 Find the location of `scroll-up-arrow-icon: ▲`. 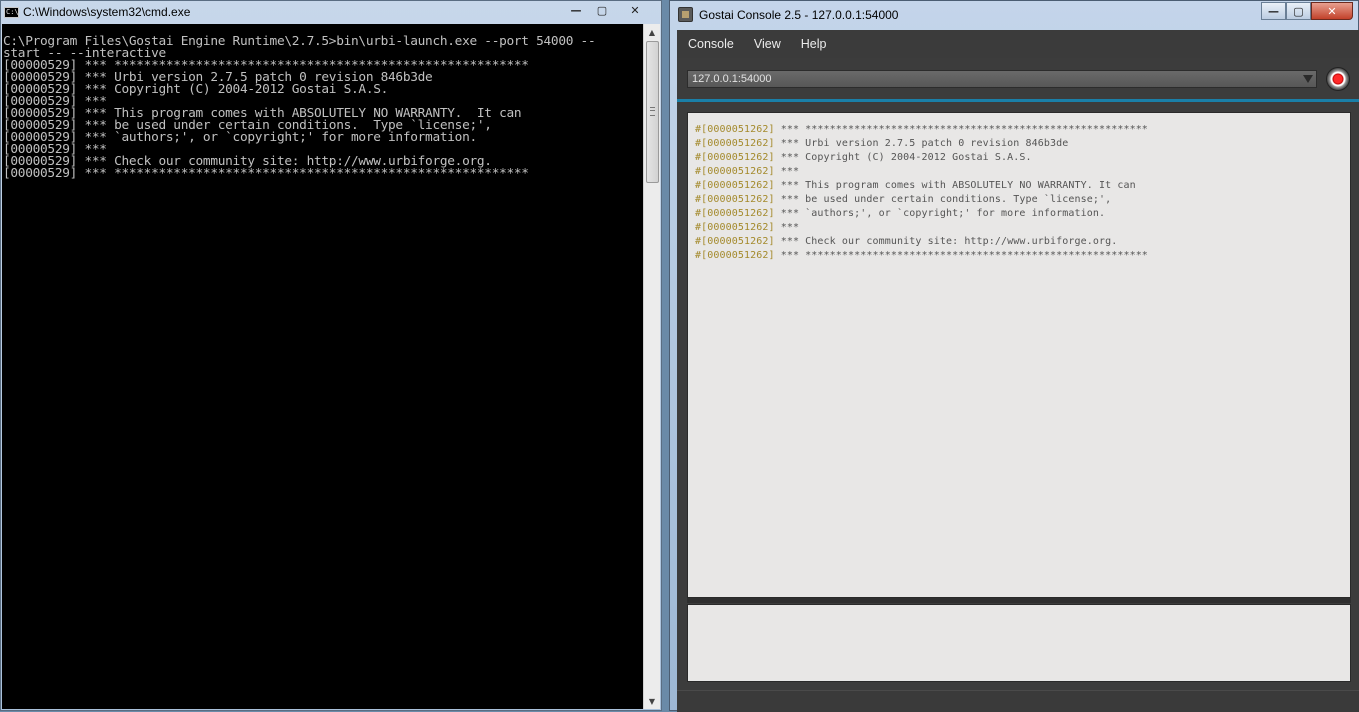

scroll-up-arrow-icon: ▲ is located at coordinates (652, 32).